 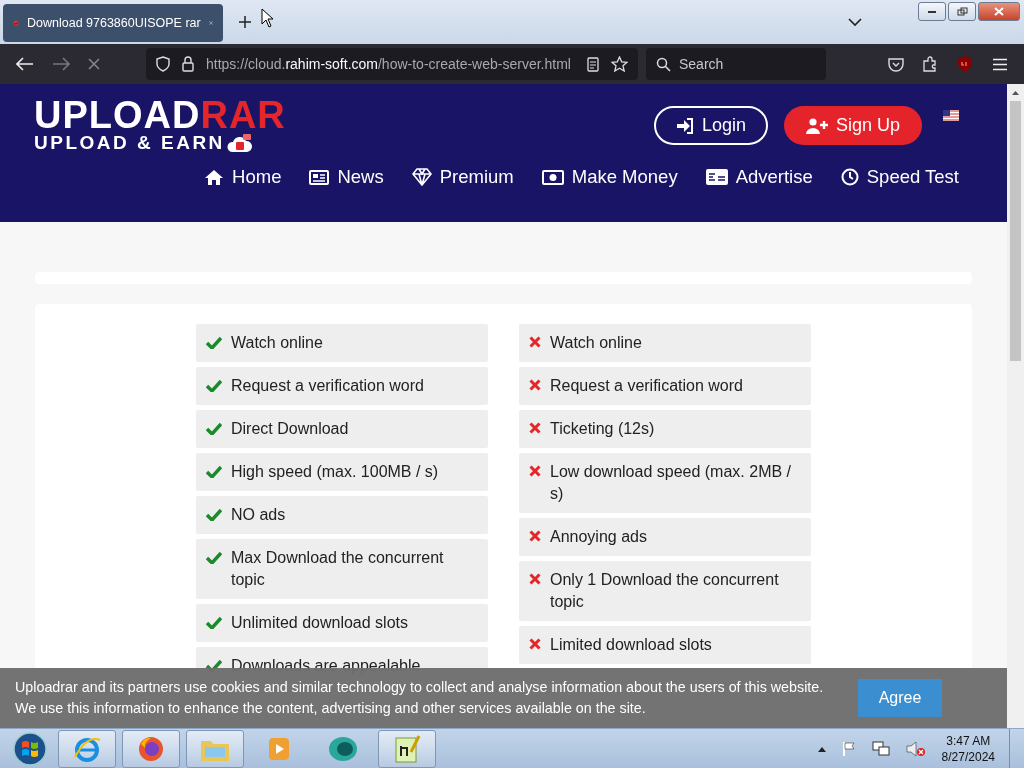 What do you see at coordinates (710, 125) in the screenshot?
I see `login-button: Login` at bounding box center [710, 125].